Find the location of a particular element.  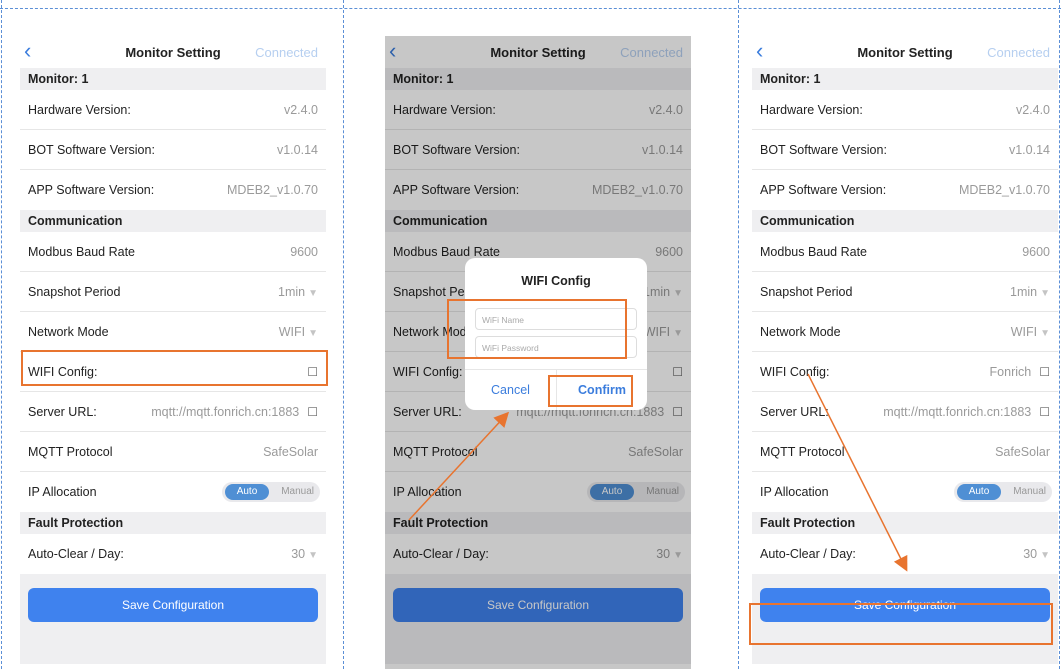

highlight-confirm-button is located at coordinates (590, 391).